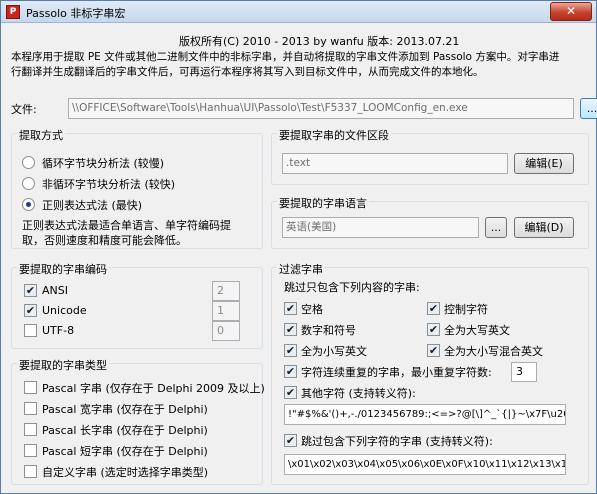  Describe the element at coordinates (290, 308) in the screenshot. I see `filter-checkbox-0: ✔` at that location.